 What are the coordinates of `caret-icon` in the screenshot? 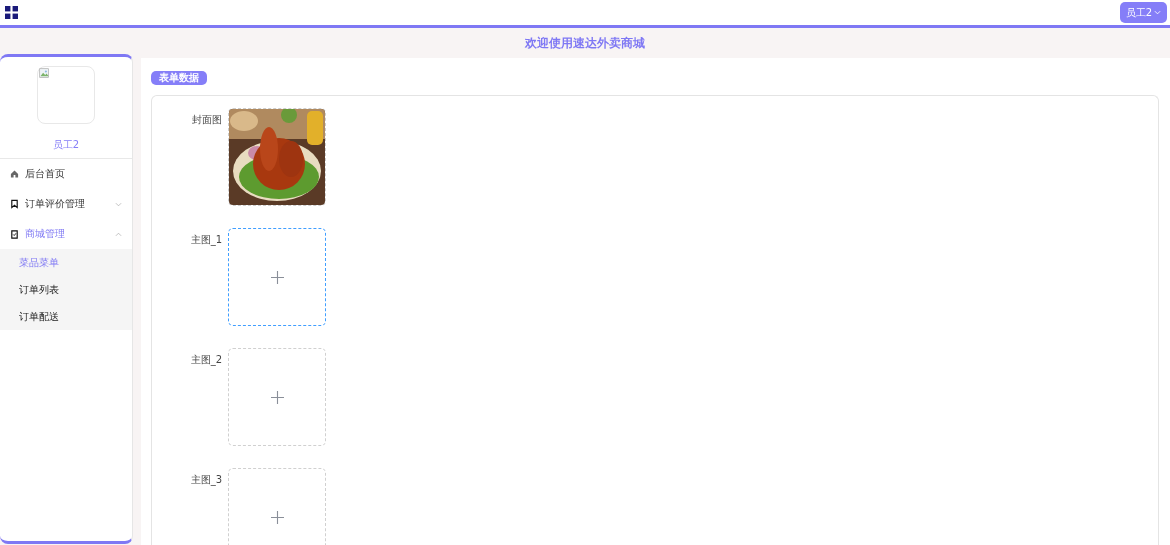 It's located at (1157, 12).